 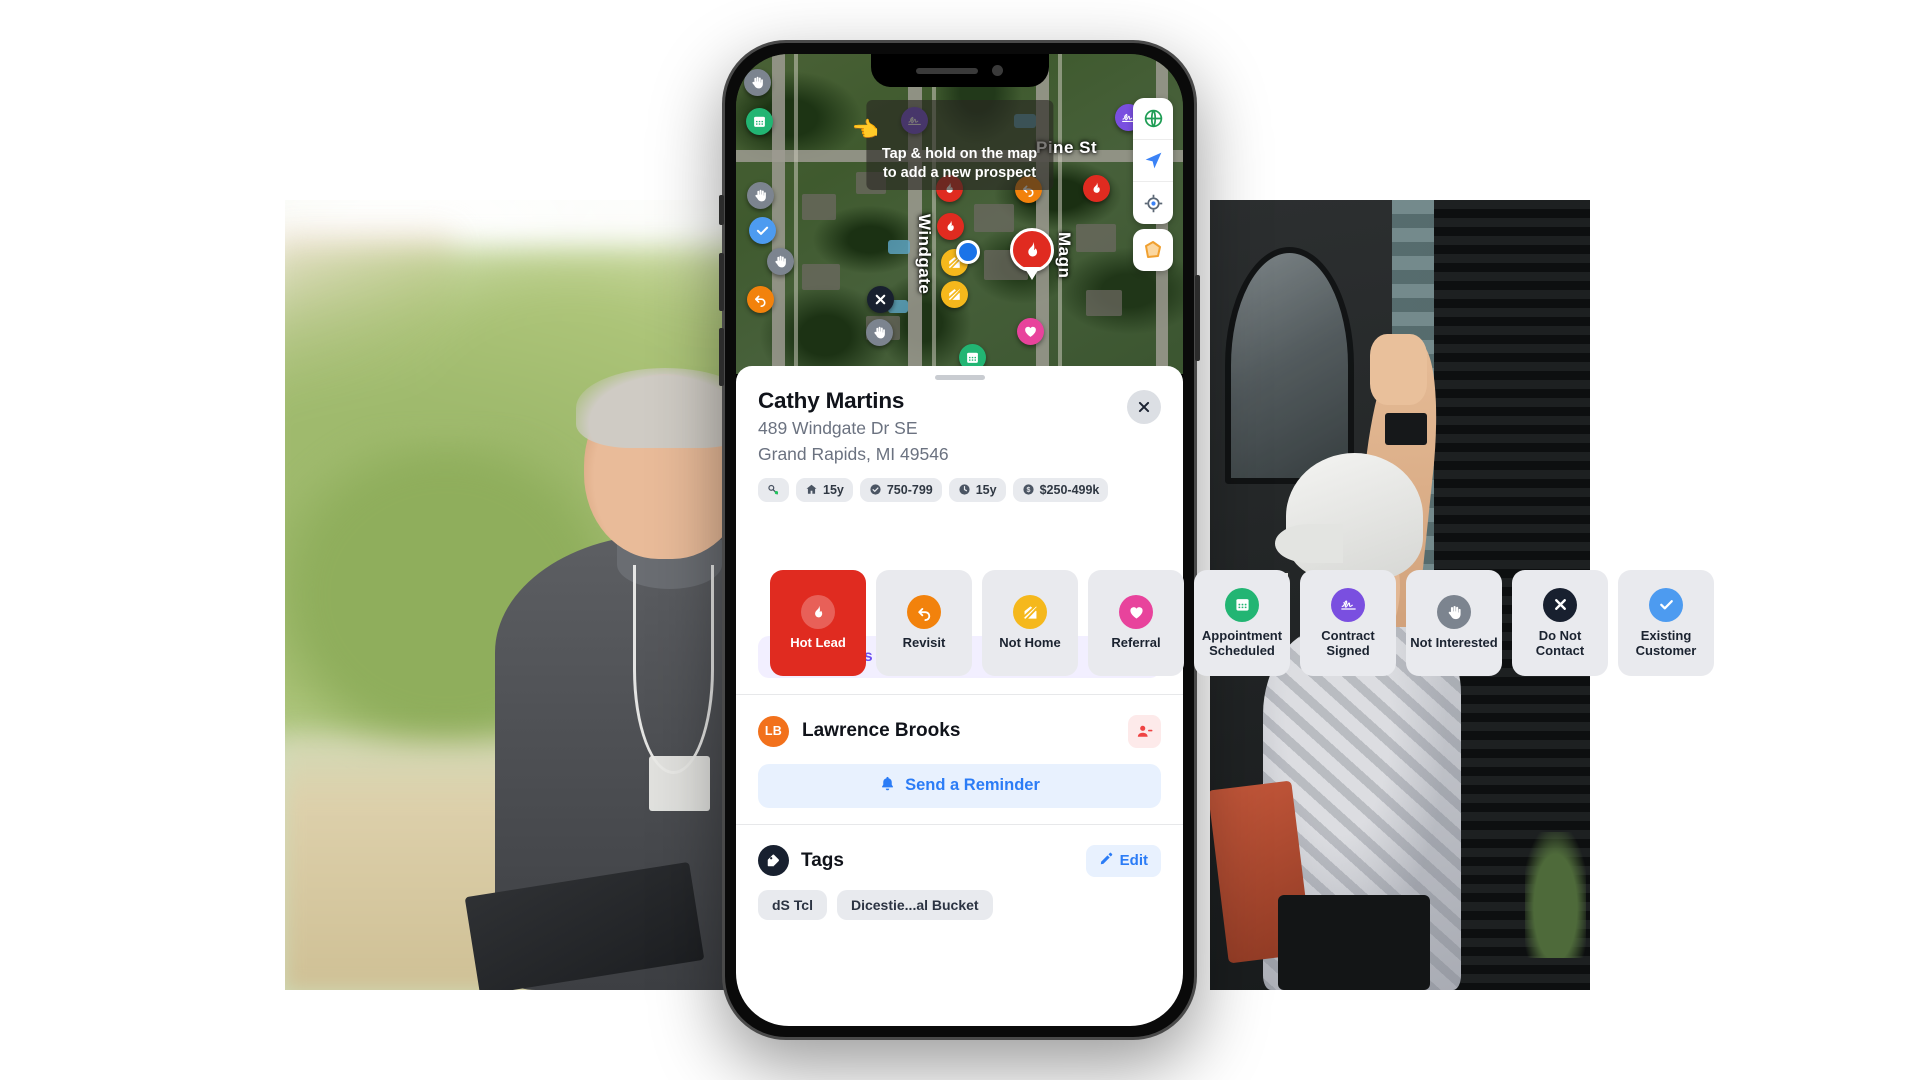 What do you see at coordinates (924, 623) in the screenshot?
I see `action-revisit: Revisit` at bounding box center [924, 623].